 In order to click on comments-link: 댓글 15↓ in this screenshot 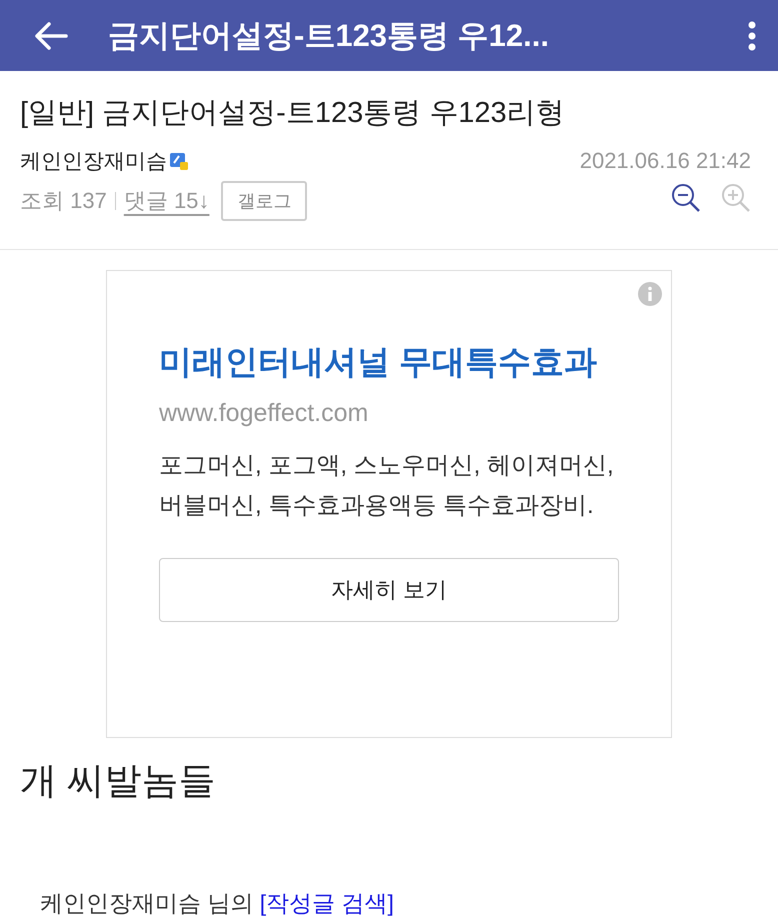, I will do `click(167, 201)`.